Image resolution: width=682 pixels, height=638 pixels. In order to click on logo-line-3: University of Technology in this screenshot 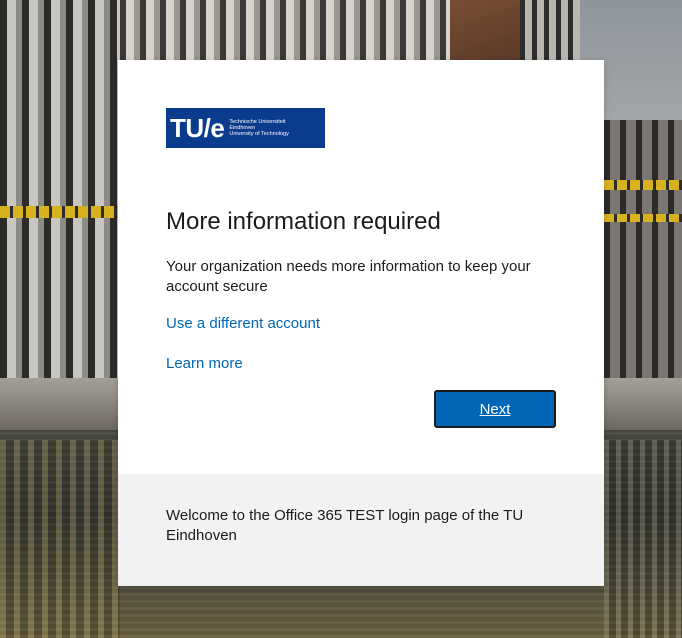, I will do `click(259, 134)`.